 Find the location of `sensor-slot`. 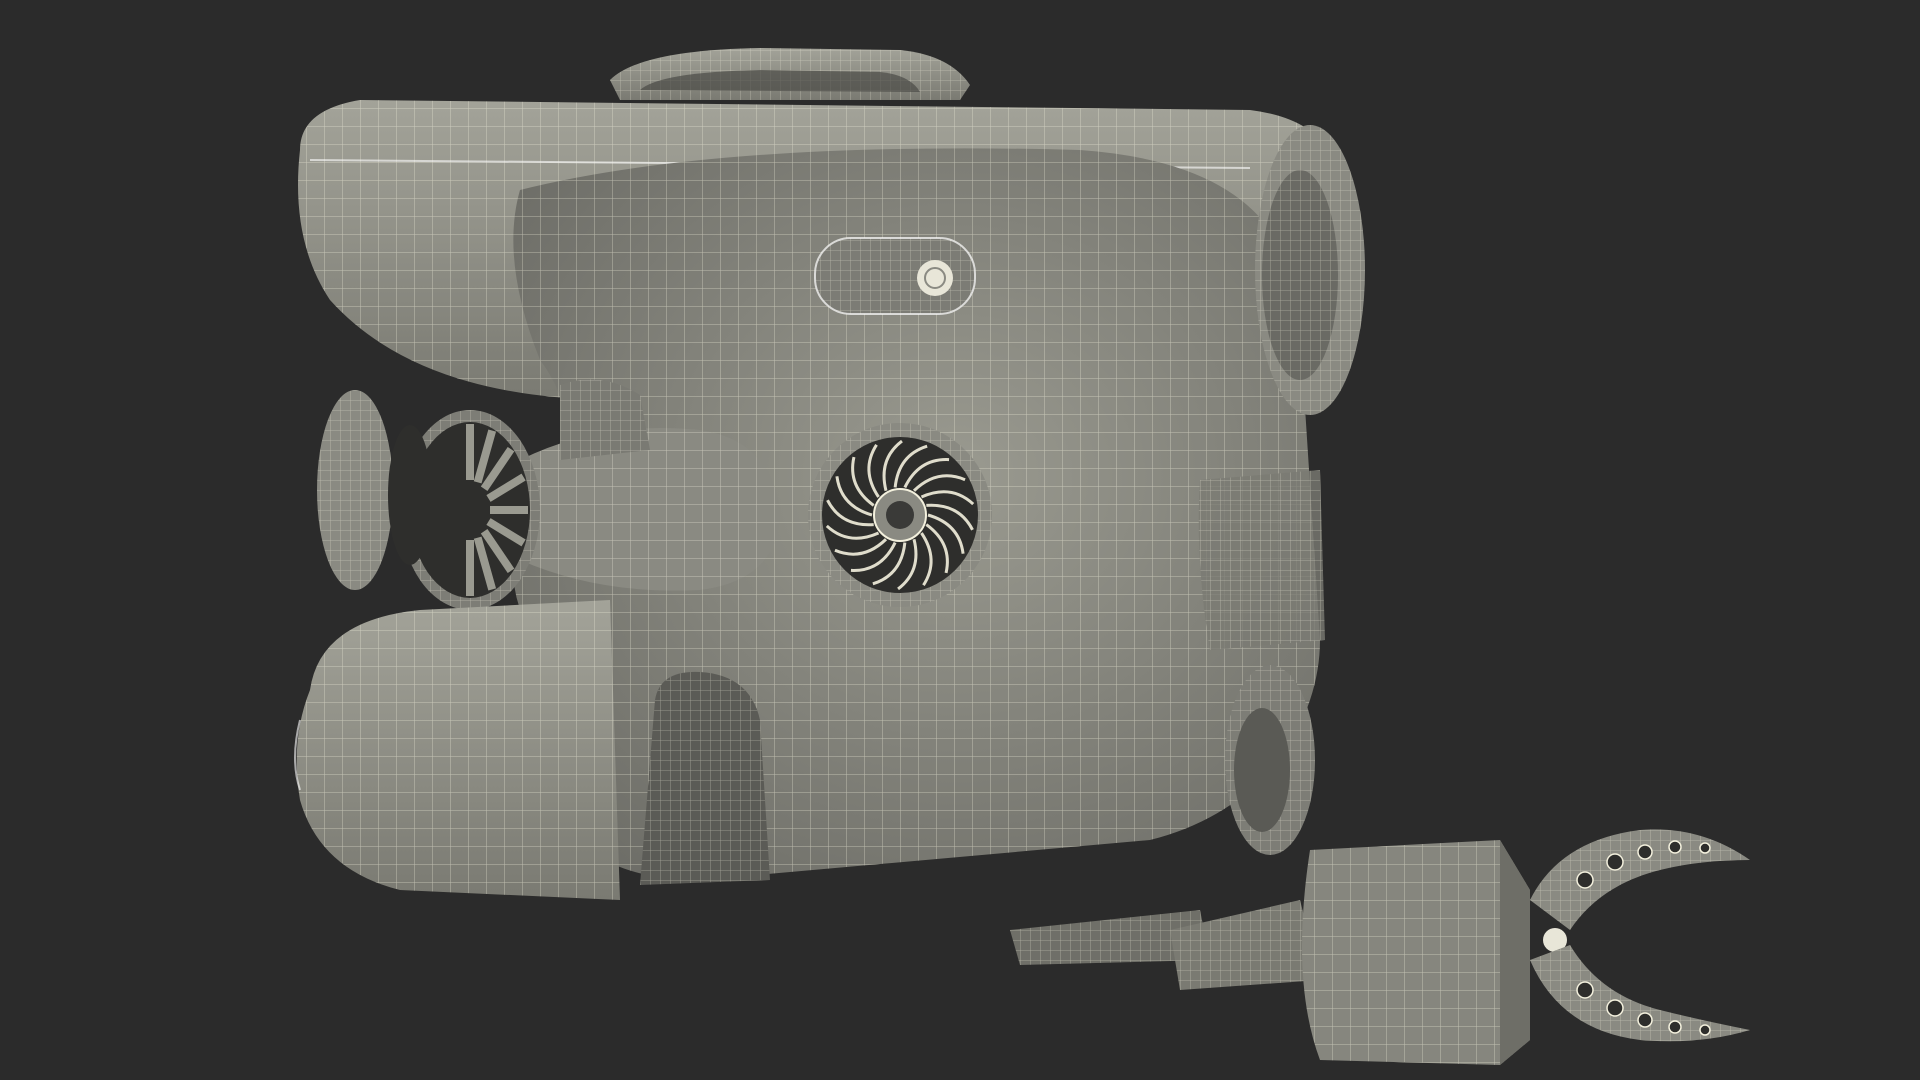

sensor-slot is located at coordinates (895, 276).